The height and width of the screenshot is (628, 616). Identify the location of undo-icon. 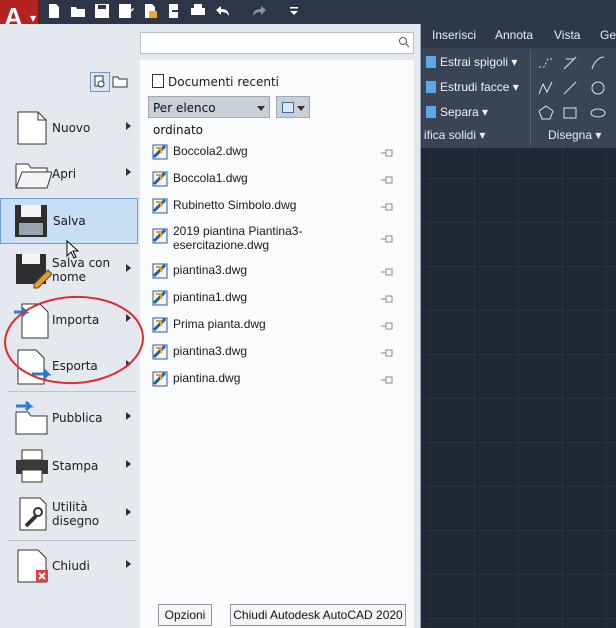
(222, 11).